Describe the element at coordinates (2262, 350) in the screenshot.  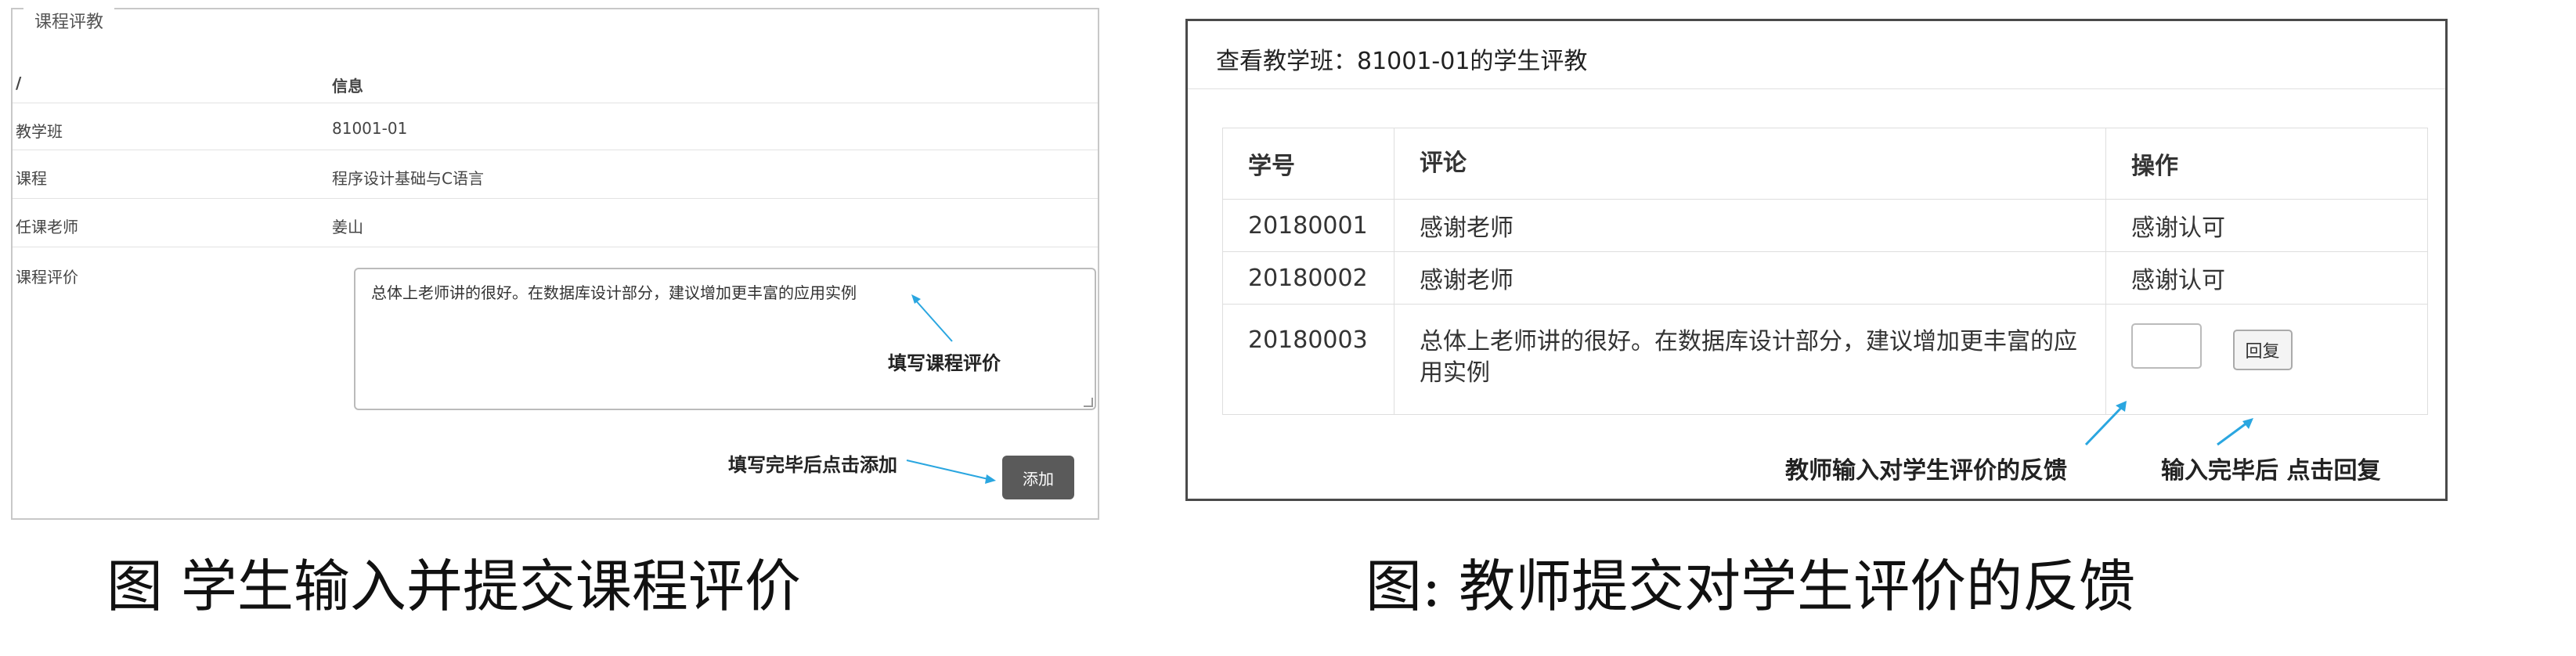
I see `reply-button: 回复` at that location.